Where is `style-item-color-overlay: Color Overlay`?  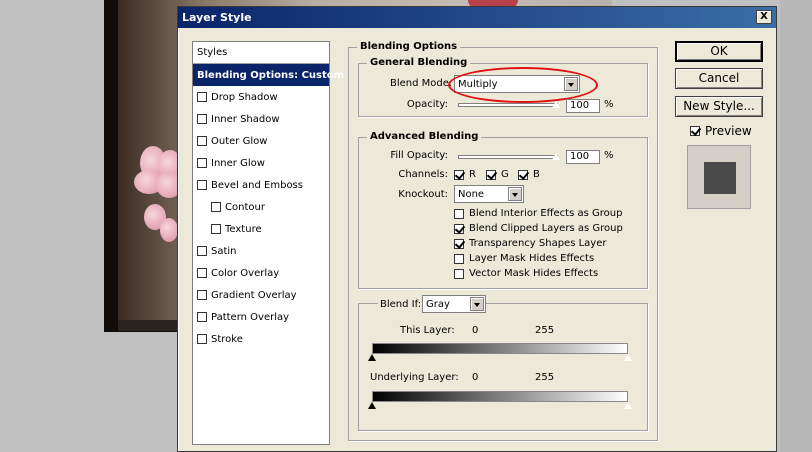
style-item-color-overlay: Color Overlay is located at coordinates (261, 273).